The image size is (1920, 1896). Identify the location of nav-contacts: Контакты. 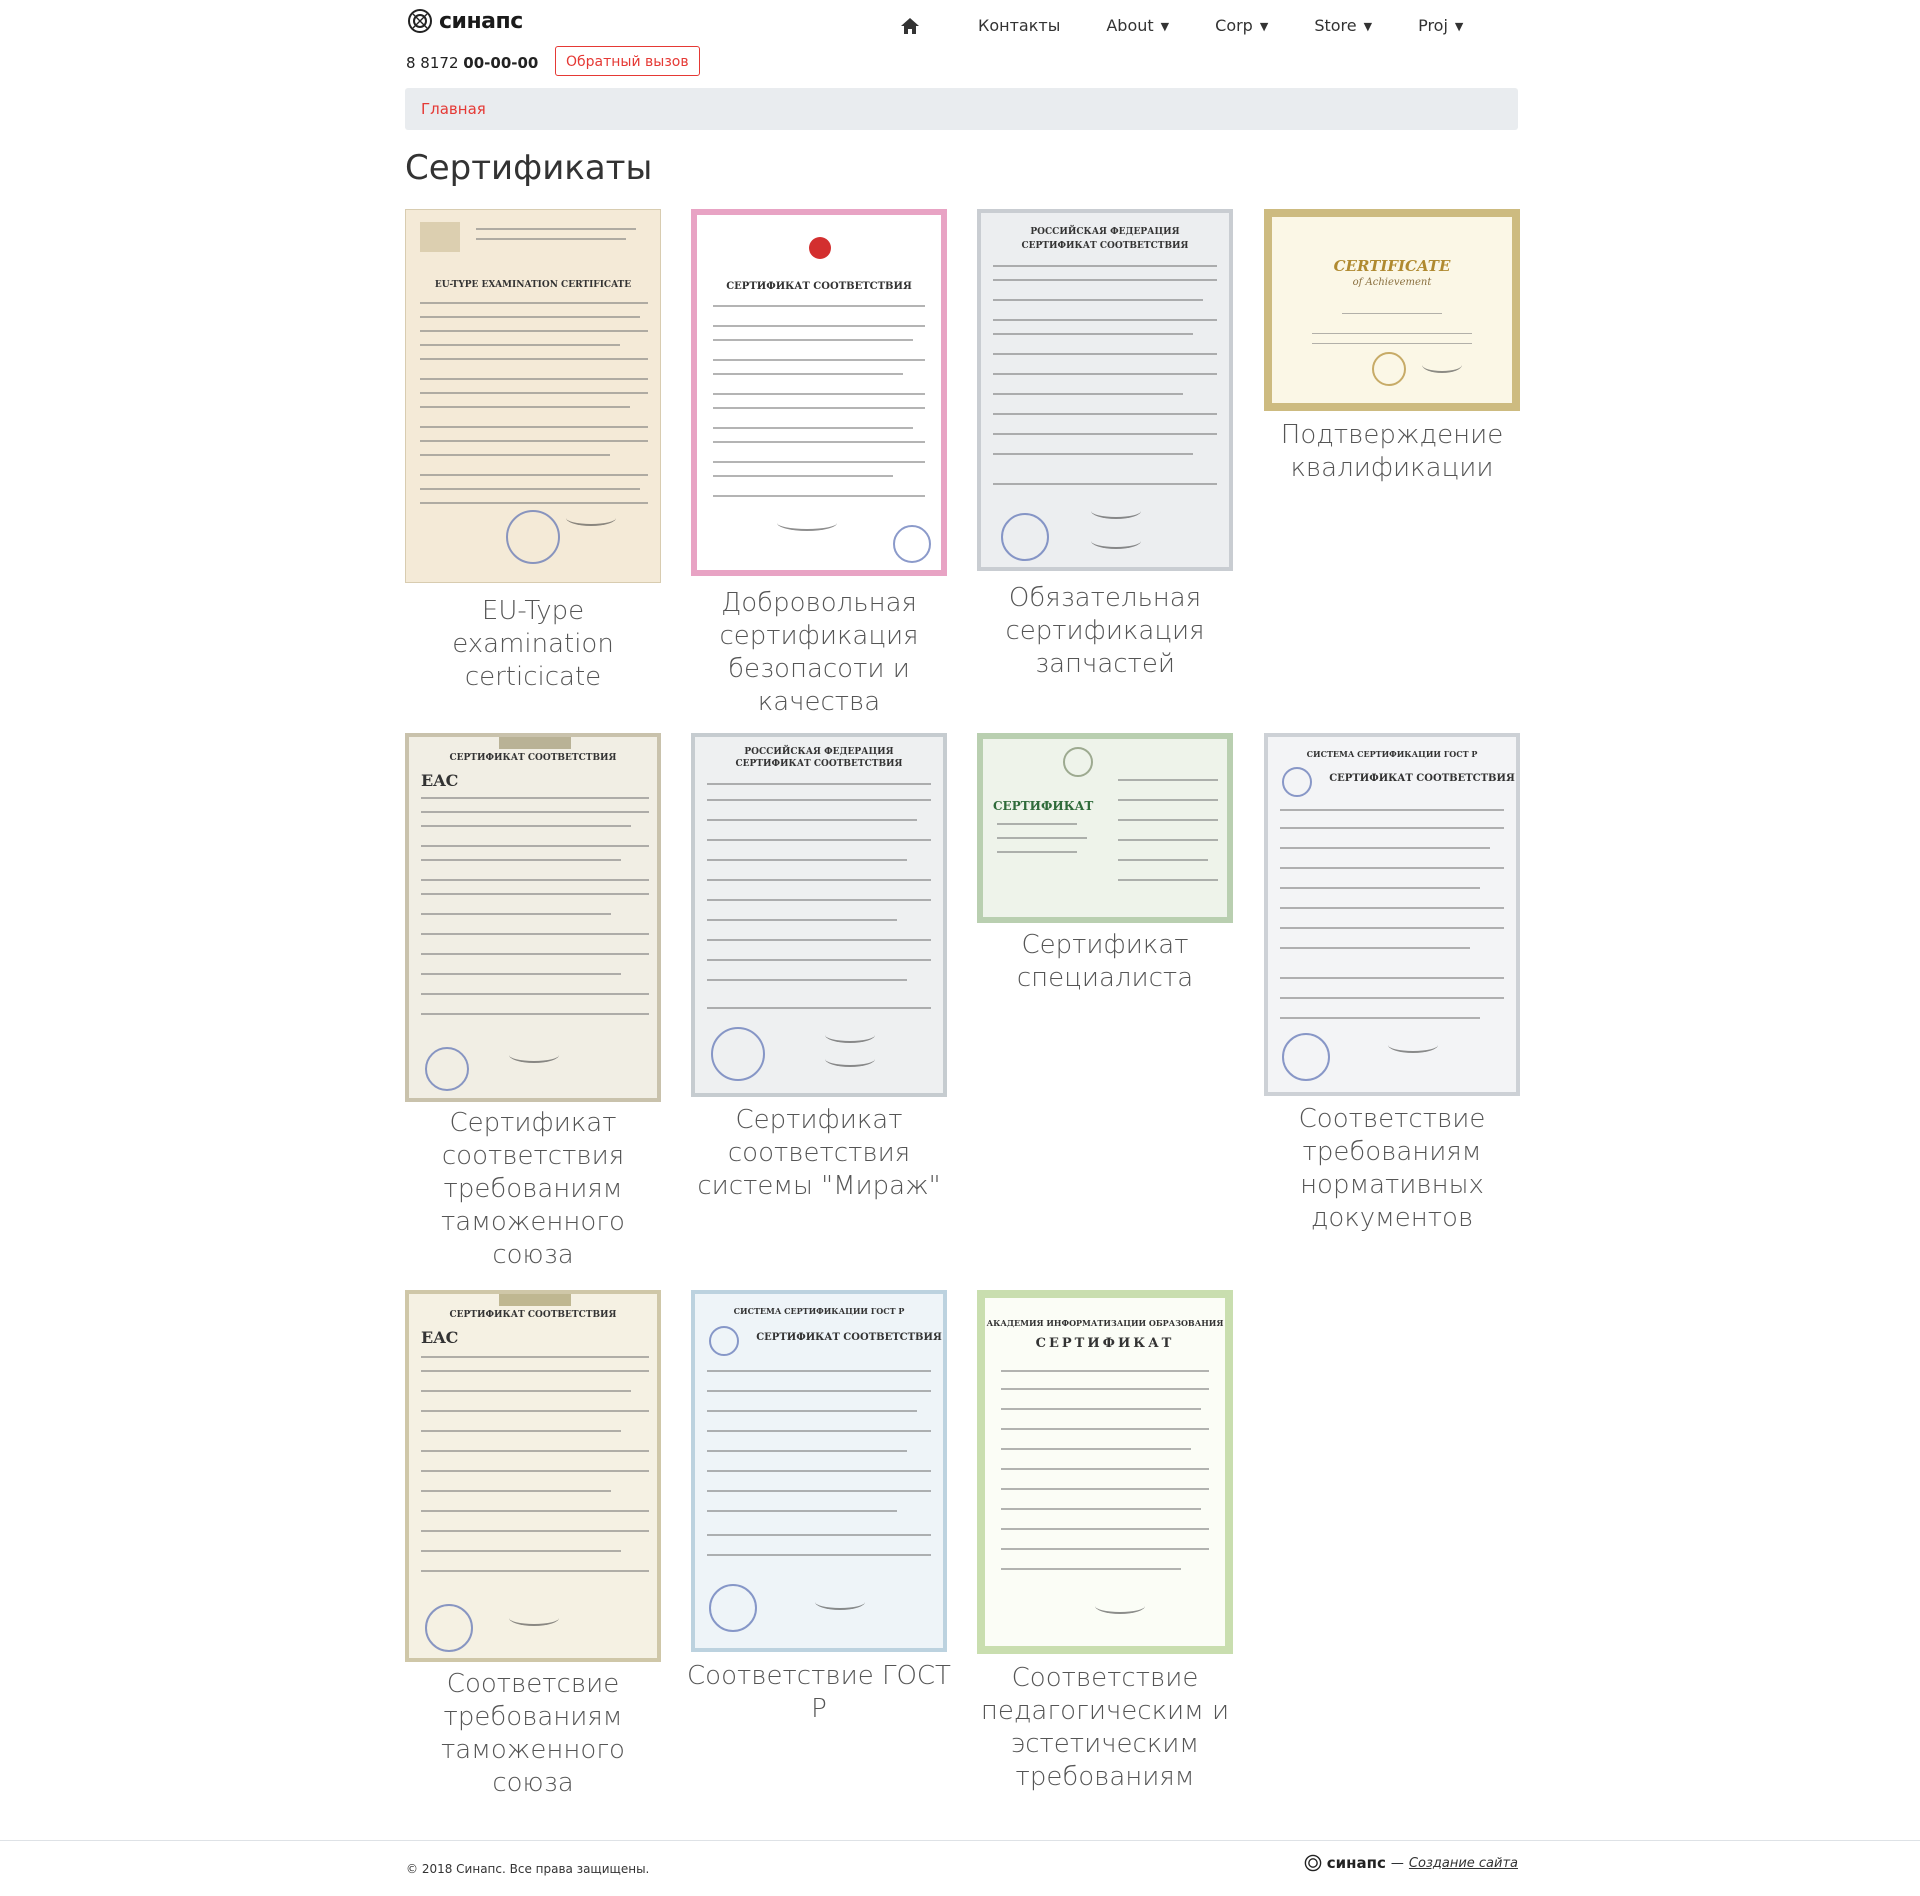
(1019, 25).